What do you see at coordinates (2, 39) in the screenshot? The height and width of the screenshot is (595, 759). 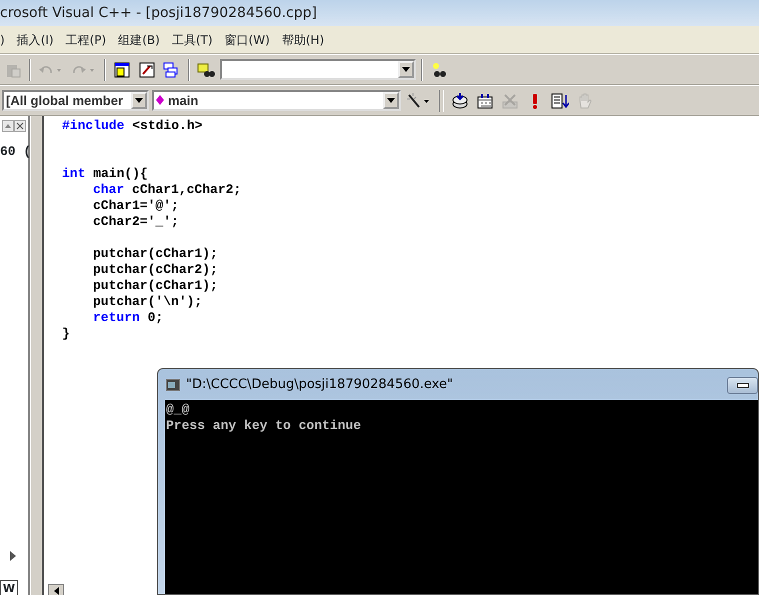 I see `menu-item: )` at bounding box center [2, 39].